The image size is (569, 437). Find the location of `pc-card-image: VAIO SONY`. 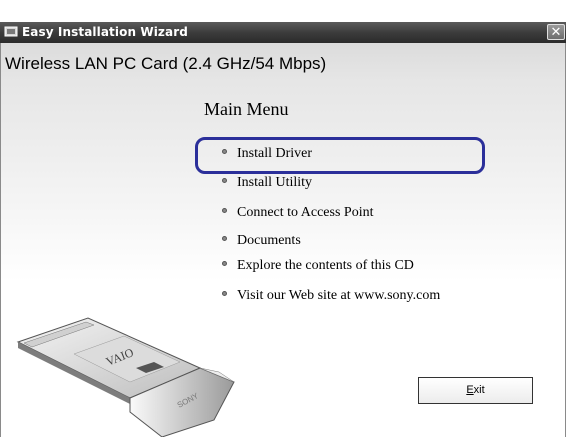

pc-card-image: VAIO SONY is located at coordinates (125, 377).